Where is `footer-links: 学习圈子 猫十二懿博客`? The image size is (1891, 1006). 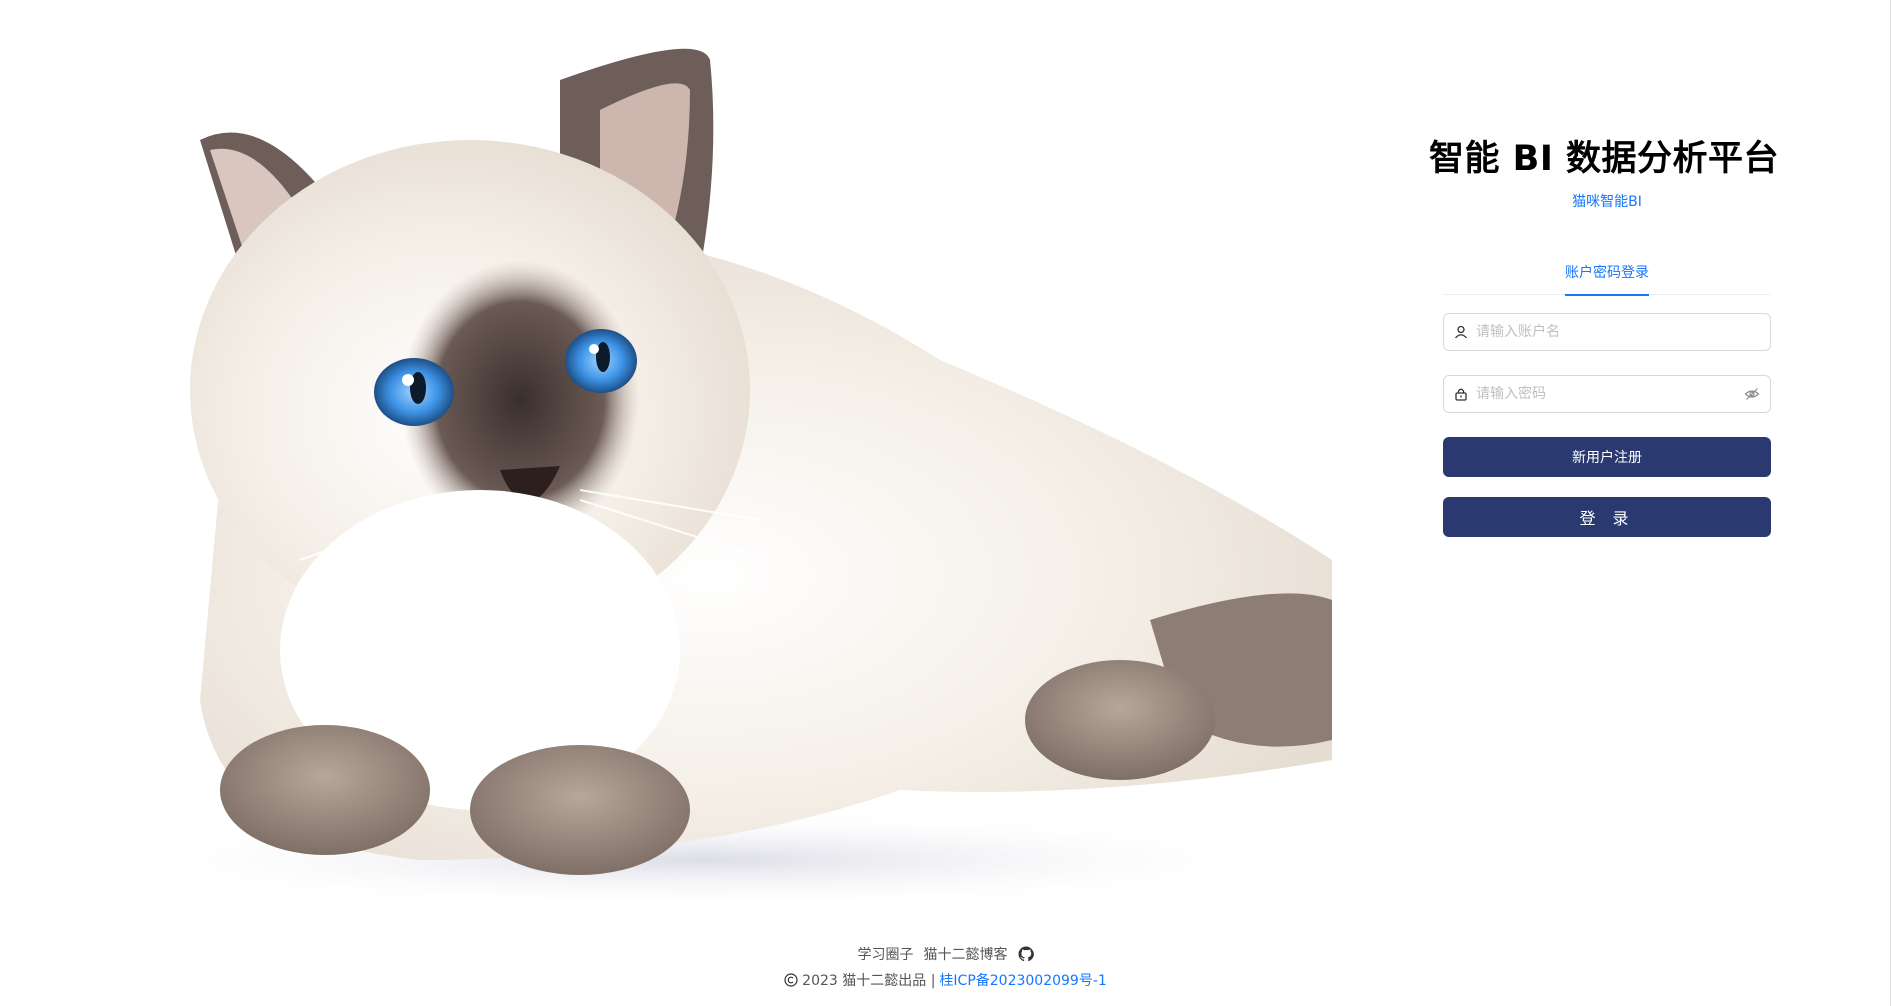 footer-links: 学习圈子 猫十二懿博客 is located at coordinates (945, 954).